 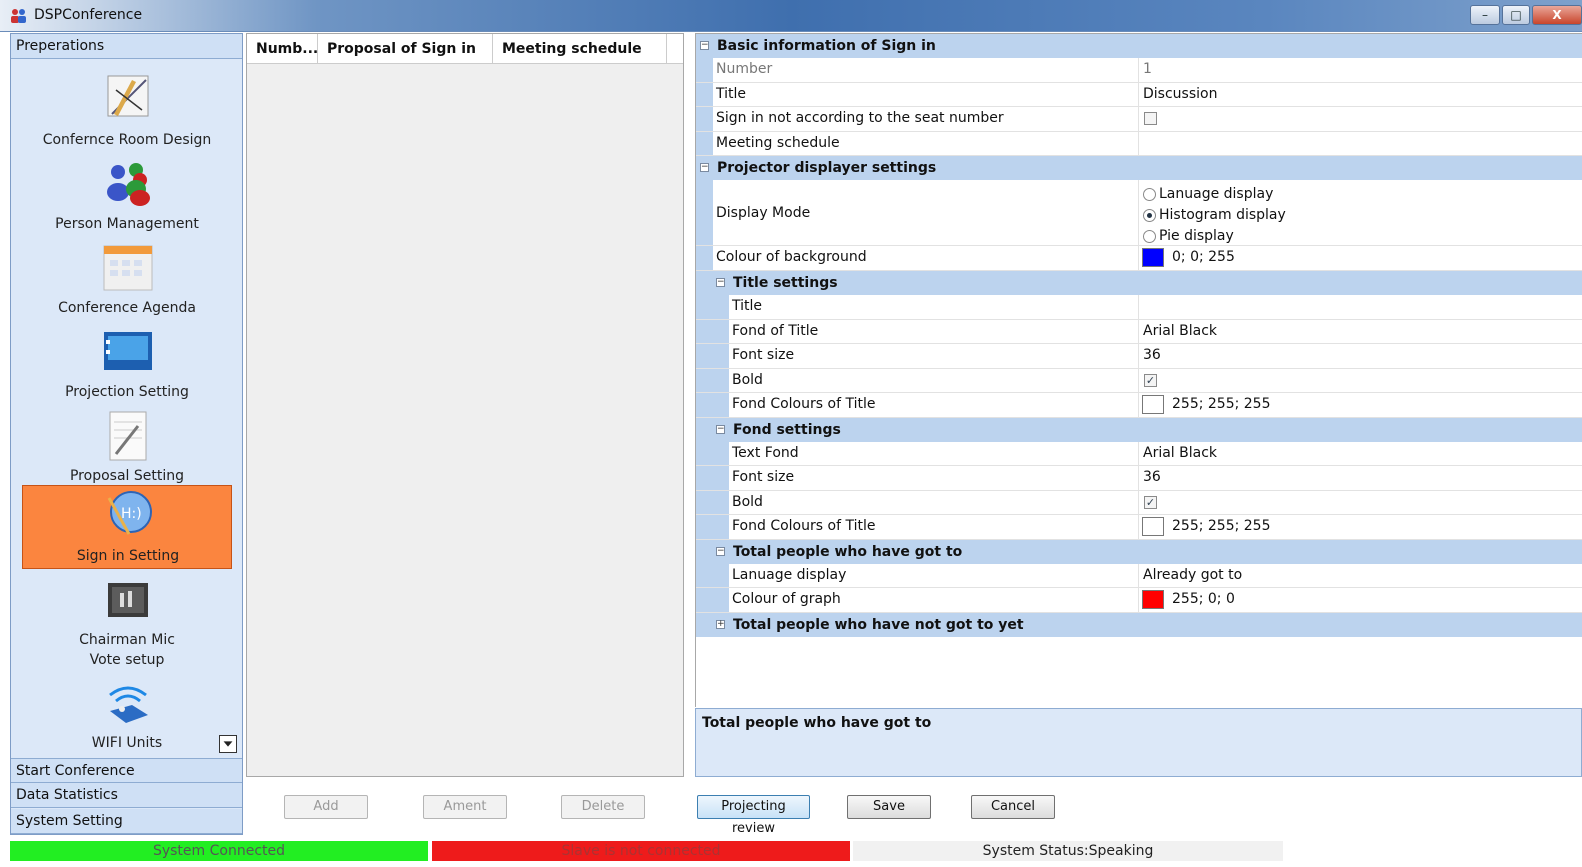 What do you see at coordinates (1138, 742) in the screenshot?
I see `property-description: Total people who have got to` at bounding box center [1138, 742].